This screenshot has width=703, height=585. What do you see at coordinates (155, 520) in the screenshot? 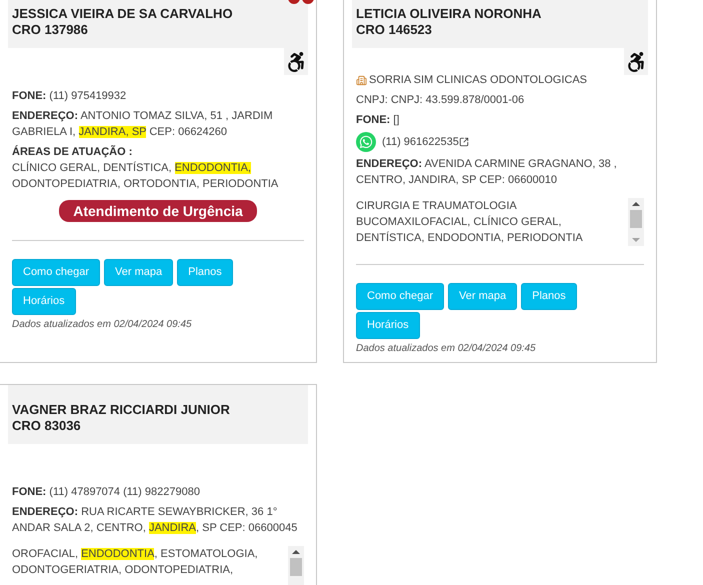
I see `address-text: ENDEREÇO: RUA RICARTE SEWAYBRICKER, 36 1° ANDAR SALA 2, CENTRO, JANDIRA, SP CEP: 06600045` at bounding box center [155, 520].